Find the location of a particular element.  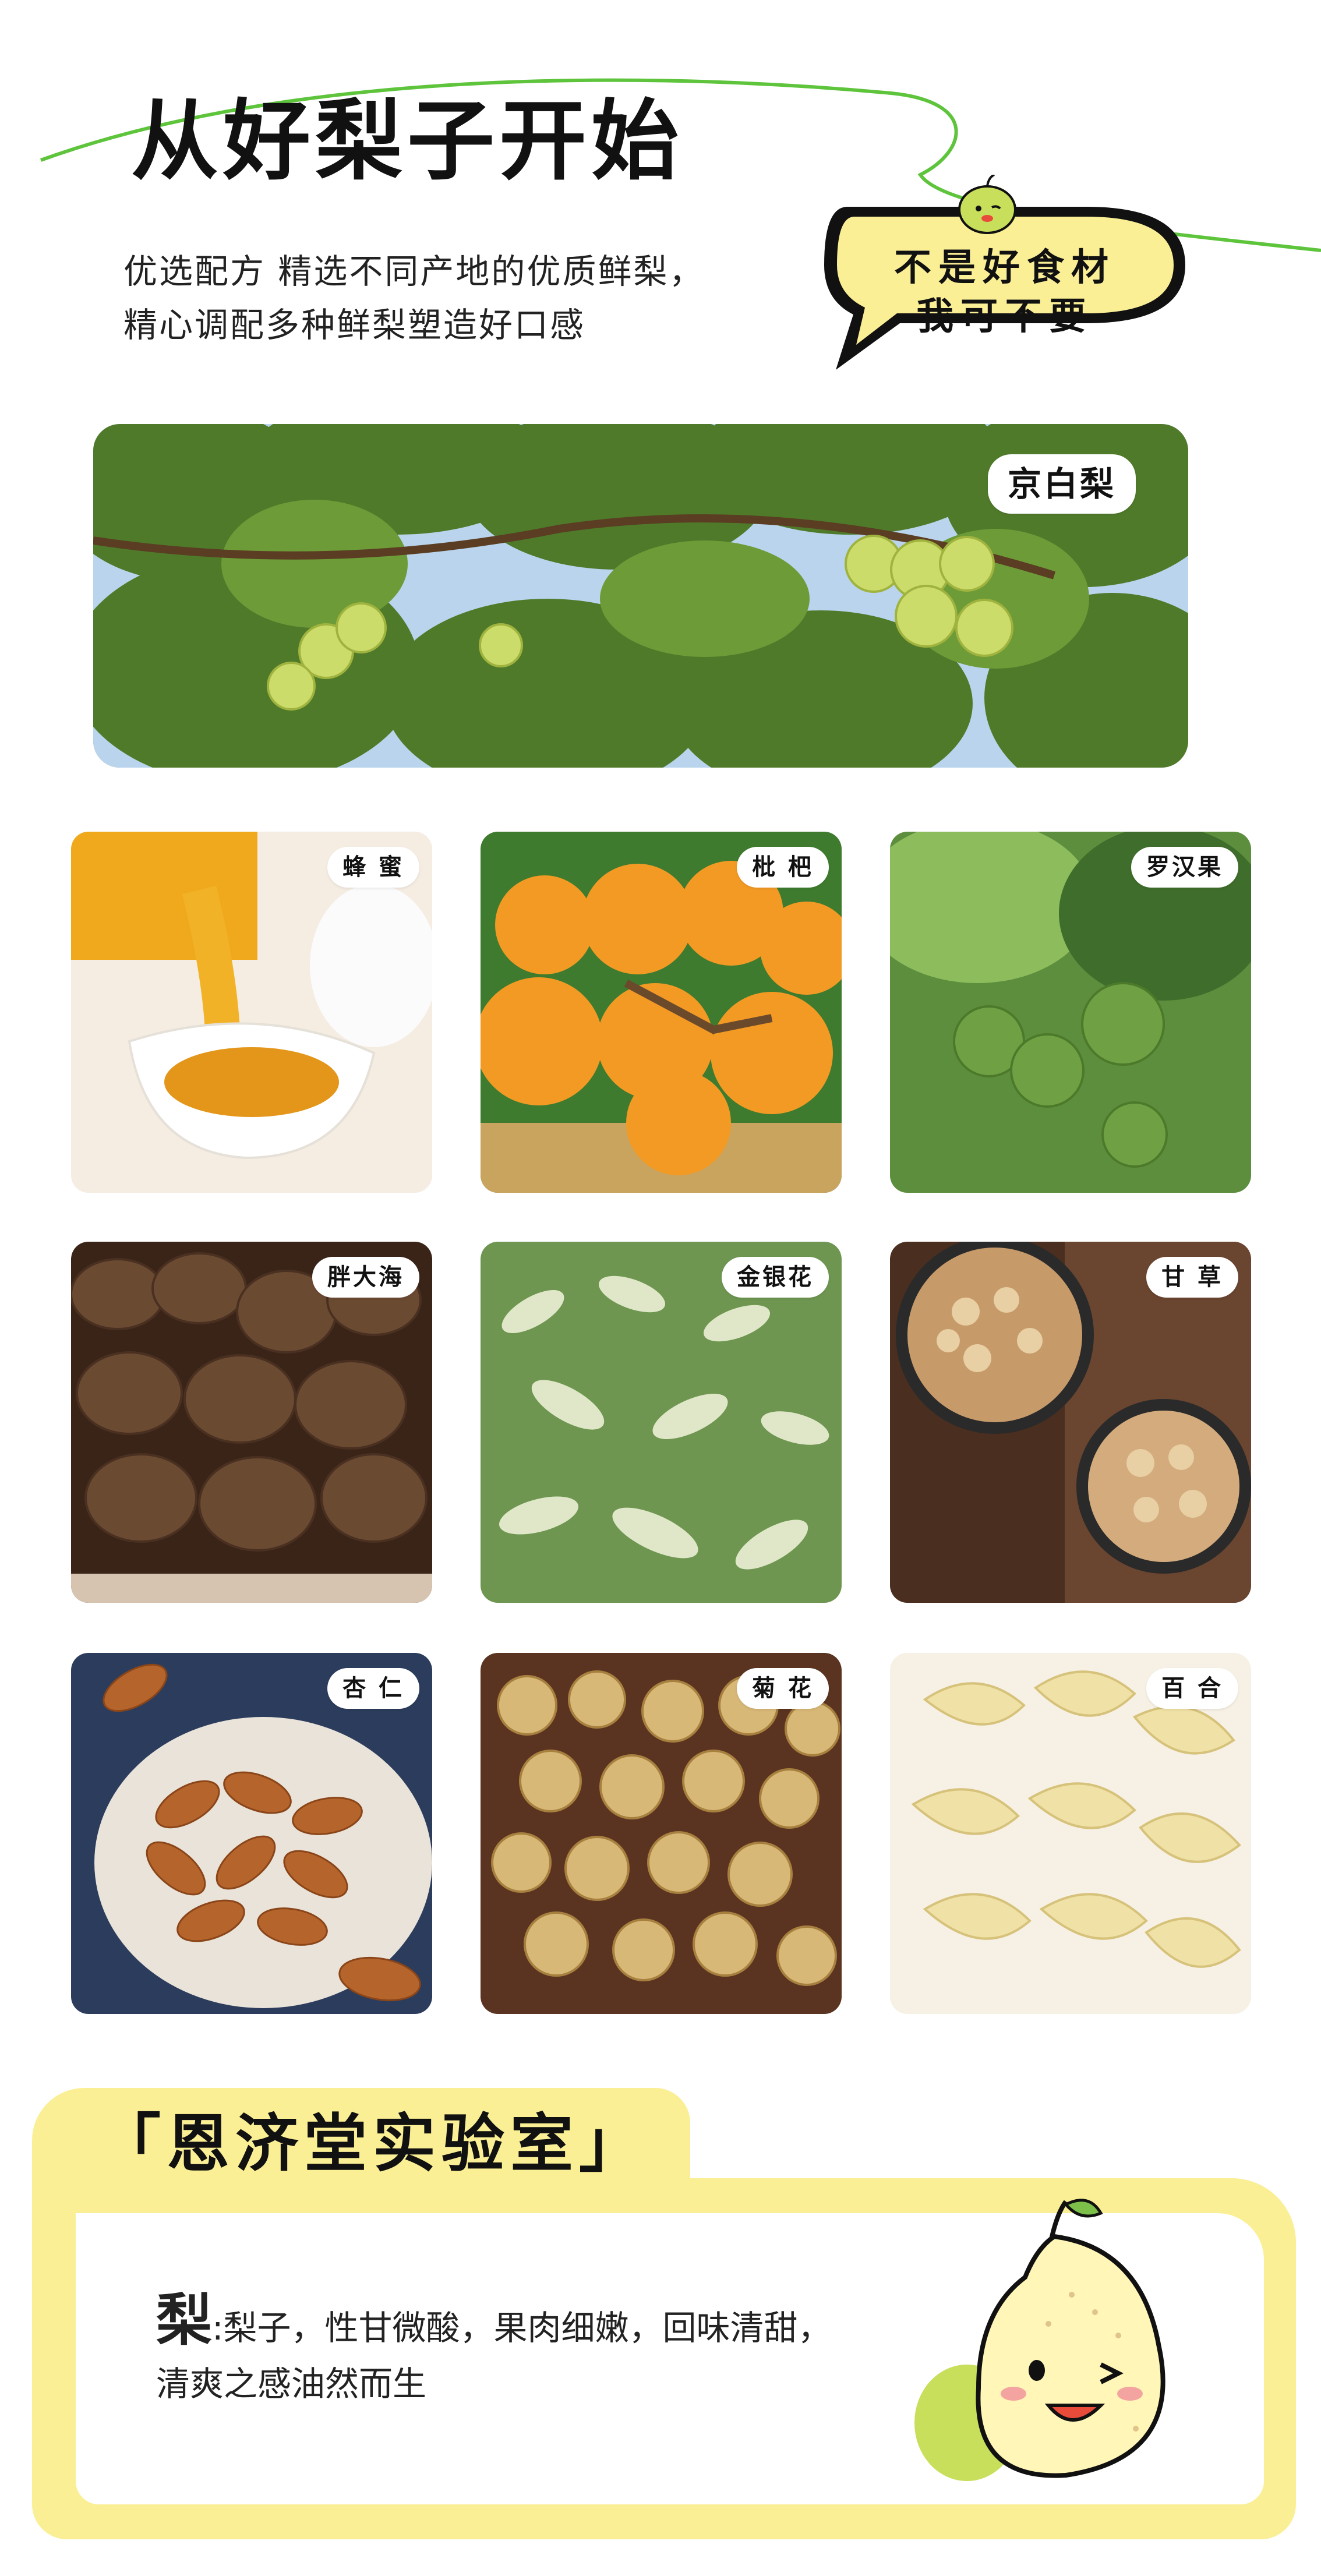

pear-mascot-icon is located at coordinates (1039, 2340).